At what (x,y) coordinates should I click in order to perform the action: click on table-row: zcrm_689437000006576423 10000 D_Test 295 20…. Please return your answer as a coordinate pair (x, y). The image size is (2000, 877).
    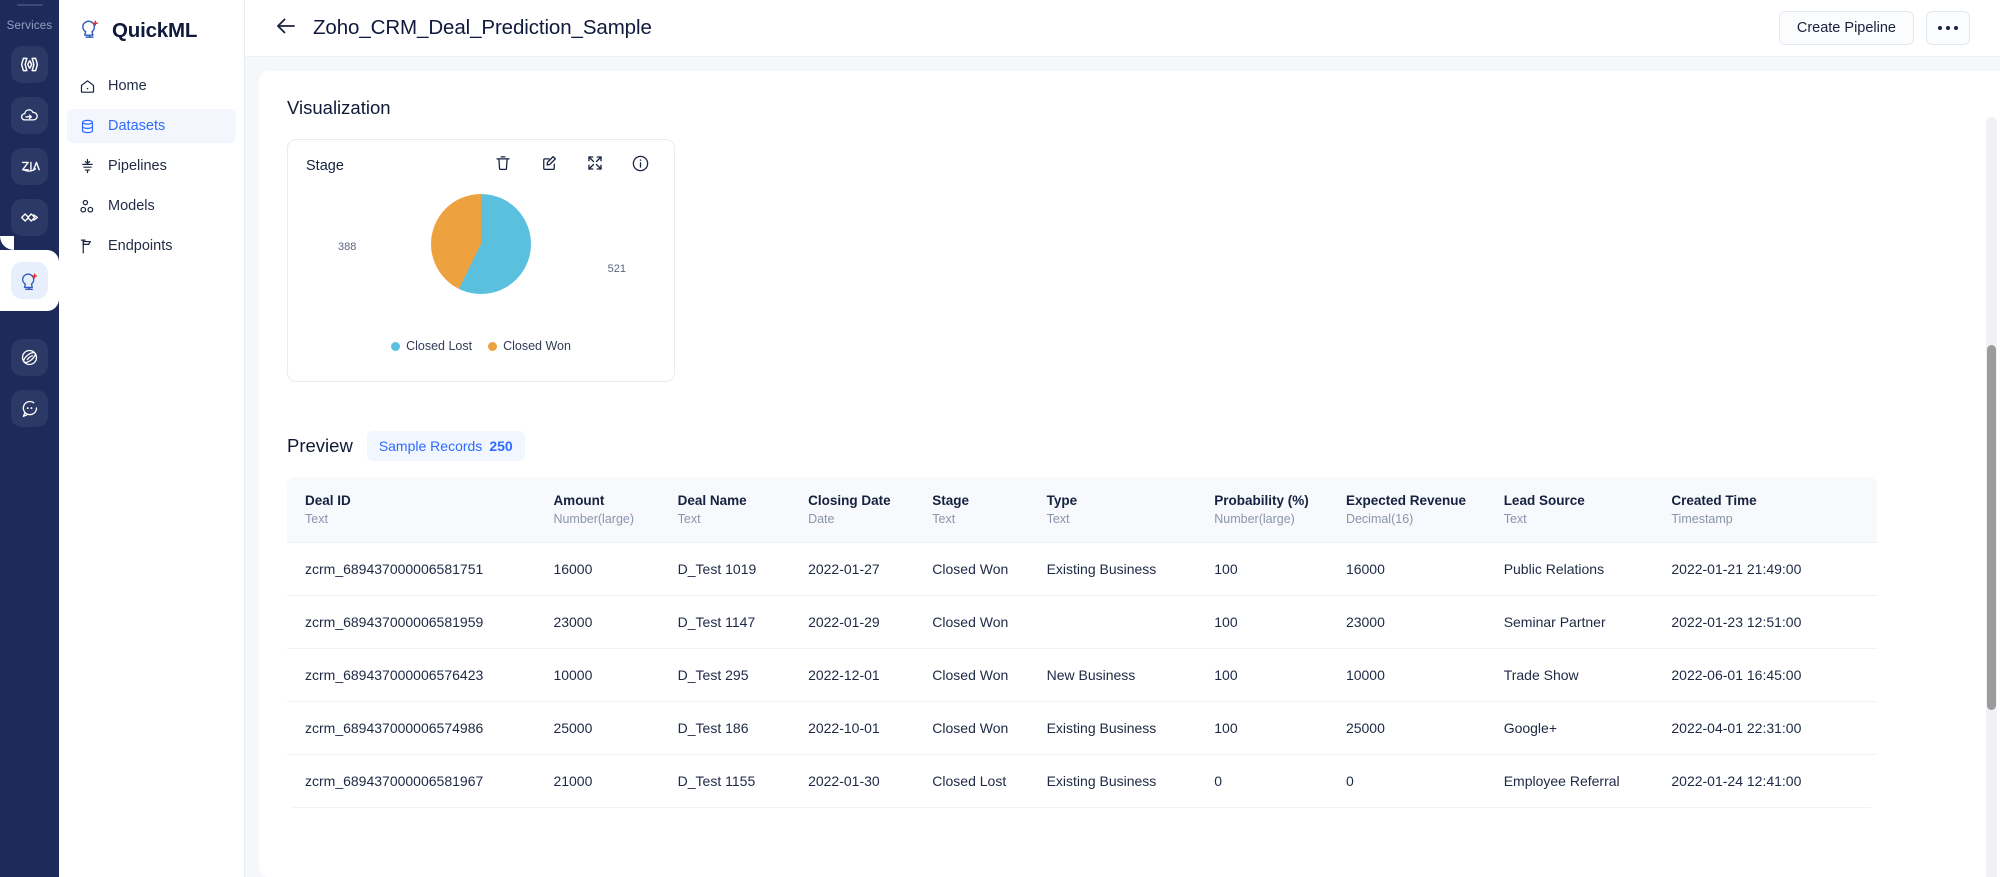
    Looking at the image, I should click on (1082, 675).